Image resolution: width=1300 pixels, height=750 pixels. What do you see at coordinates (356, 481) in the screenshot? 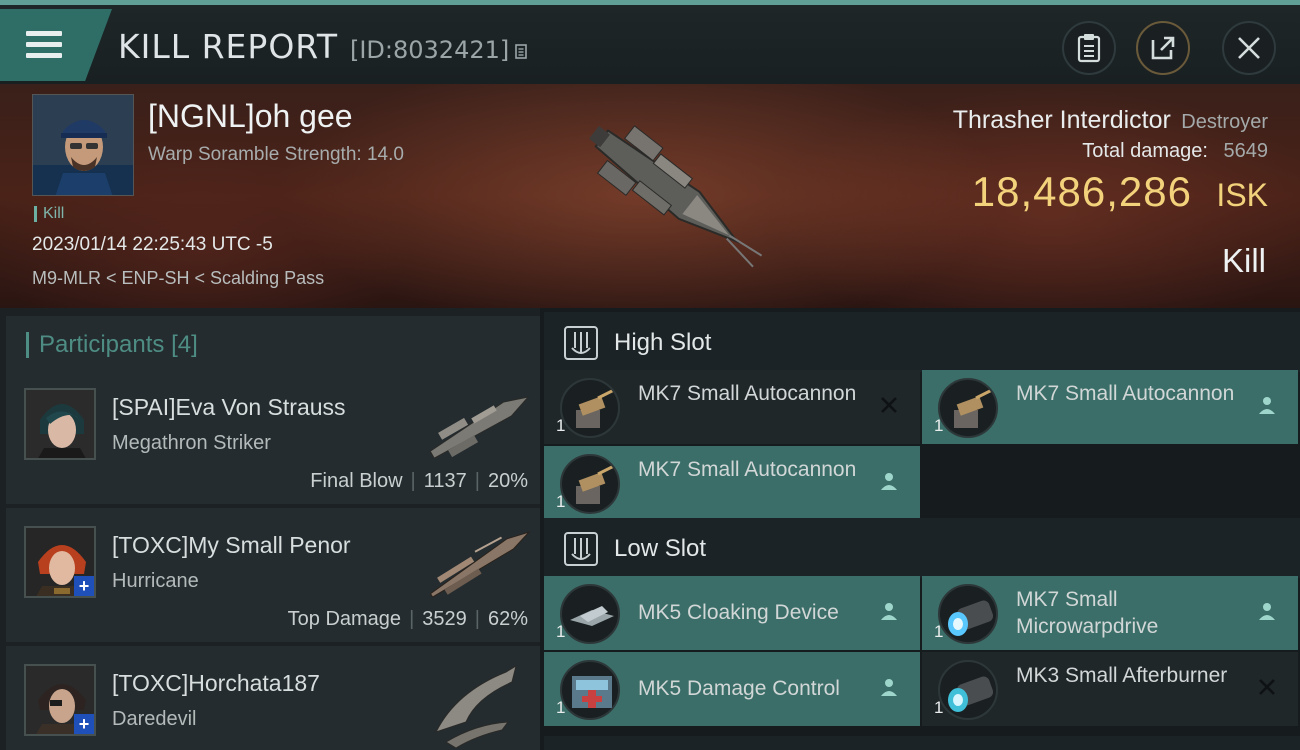
I see `participant-role: Final Blow` at bounding box center [356, 481].